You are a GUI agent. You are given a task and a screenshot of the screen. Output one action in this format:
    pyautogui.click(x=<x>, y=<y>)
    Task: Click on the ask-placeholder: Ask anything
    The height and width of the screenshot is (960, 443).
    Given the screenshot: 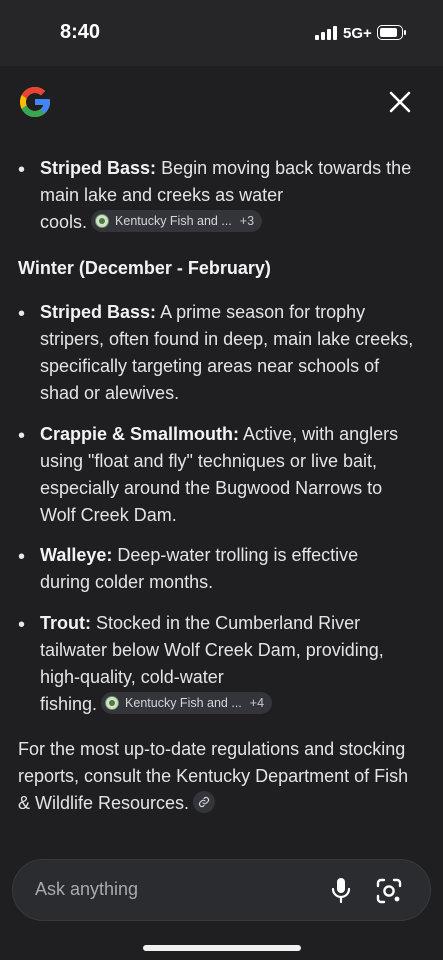 What is the action you would take?
    pyautogui.click(x=87, y=889)
    